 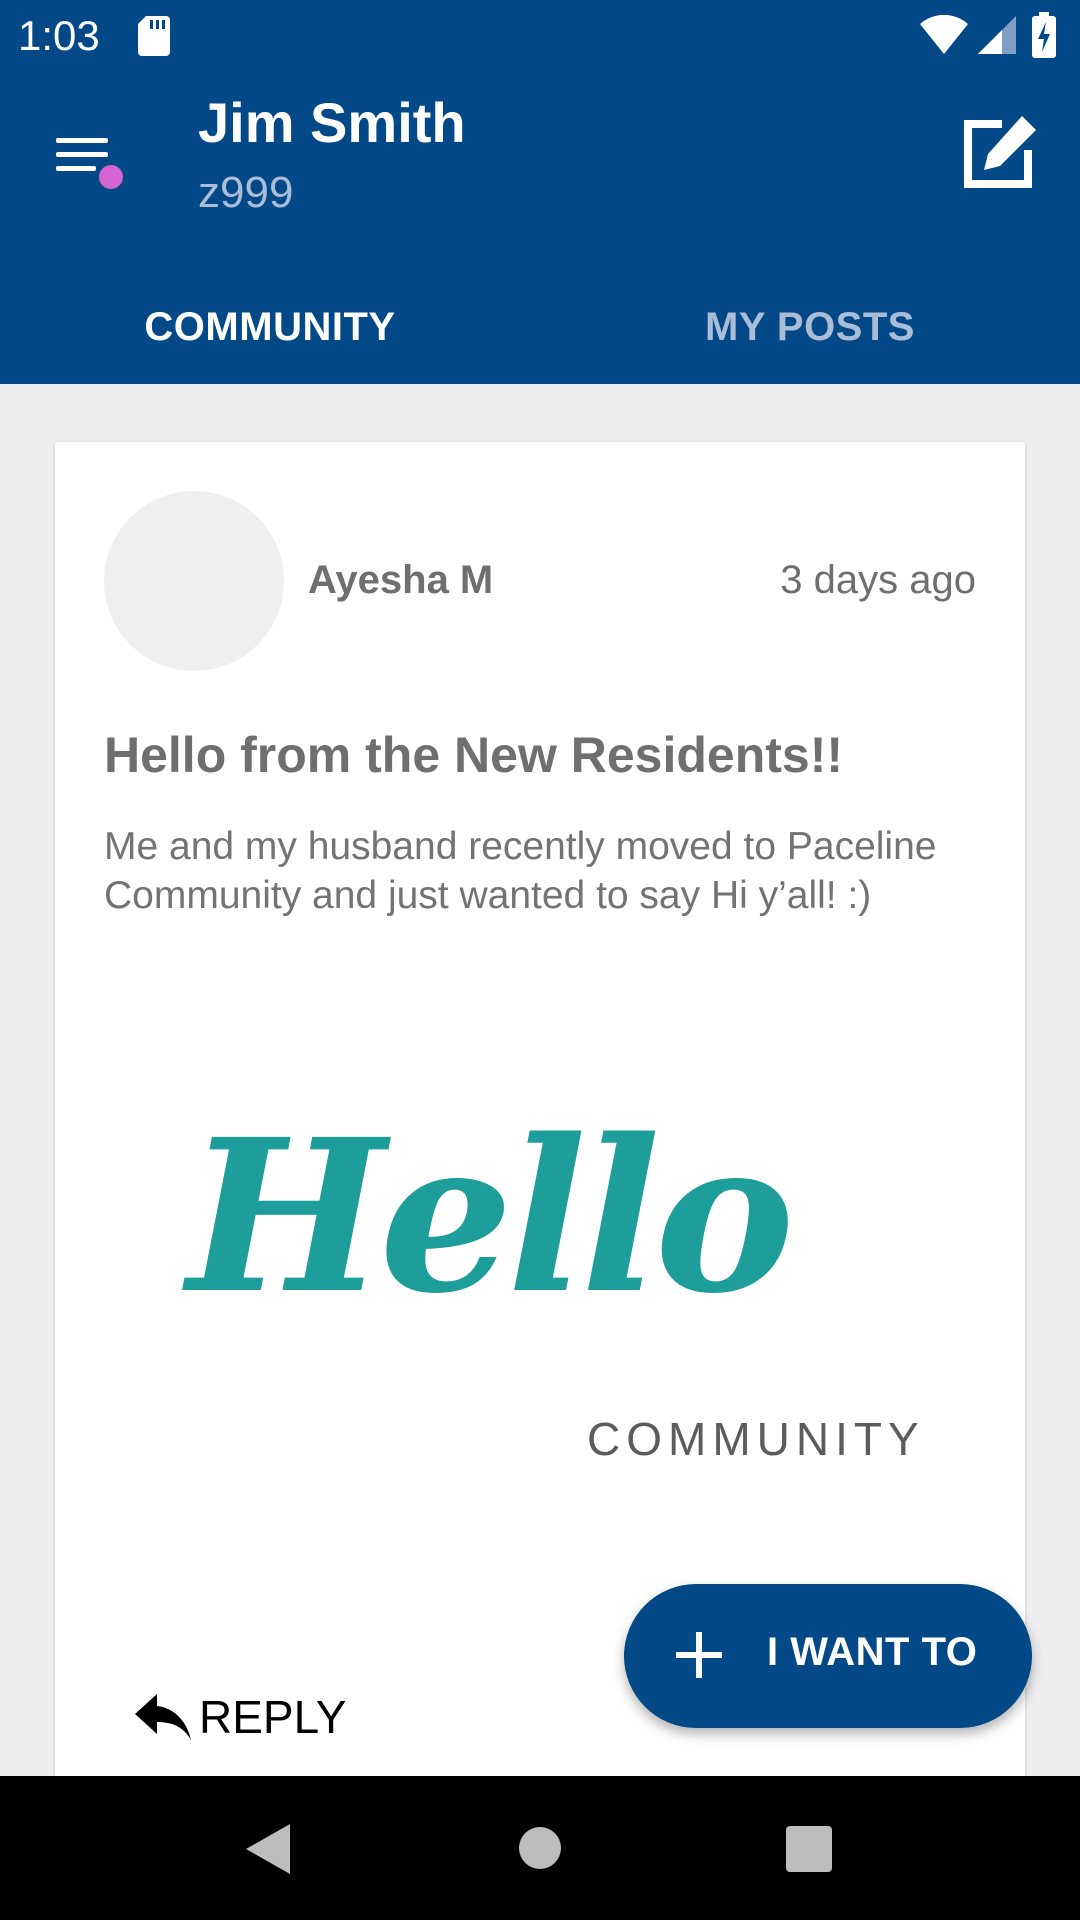 What do you see at coordinates (756, 1439) in the screenshot?
I see `hello-logo-subtitle: COMMUNITY` at bounding box center [756, 1439].